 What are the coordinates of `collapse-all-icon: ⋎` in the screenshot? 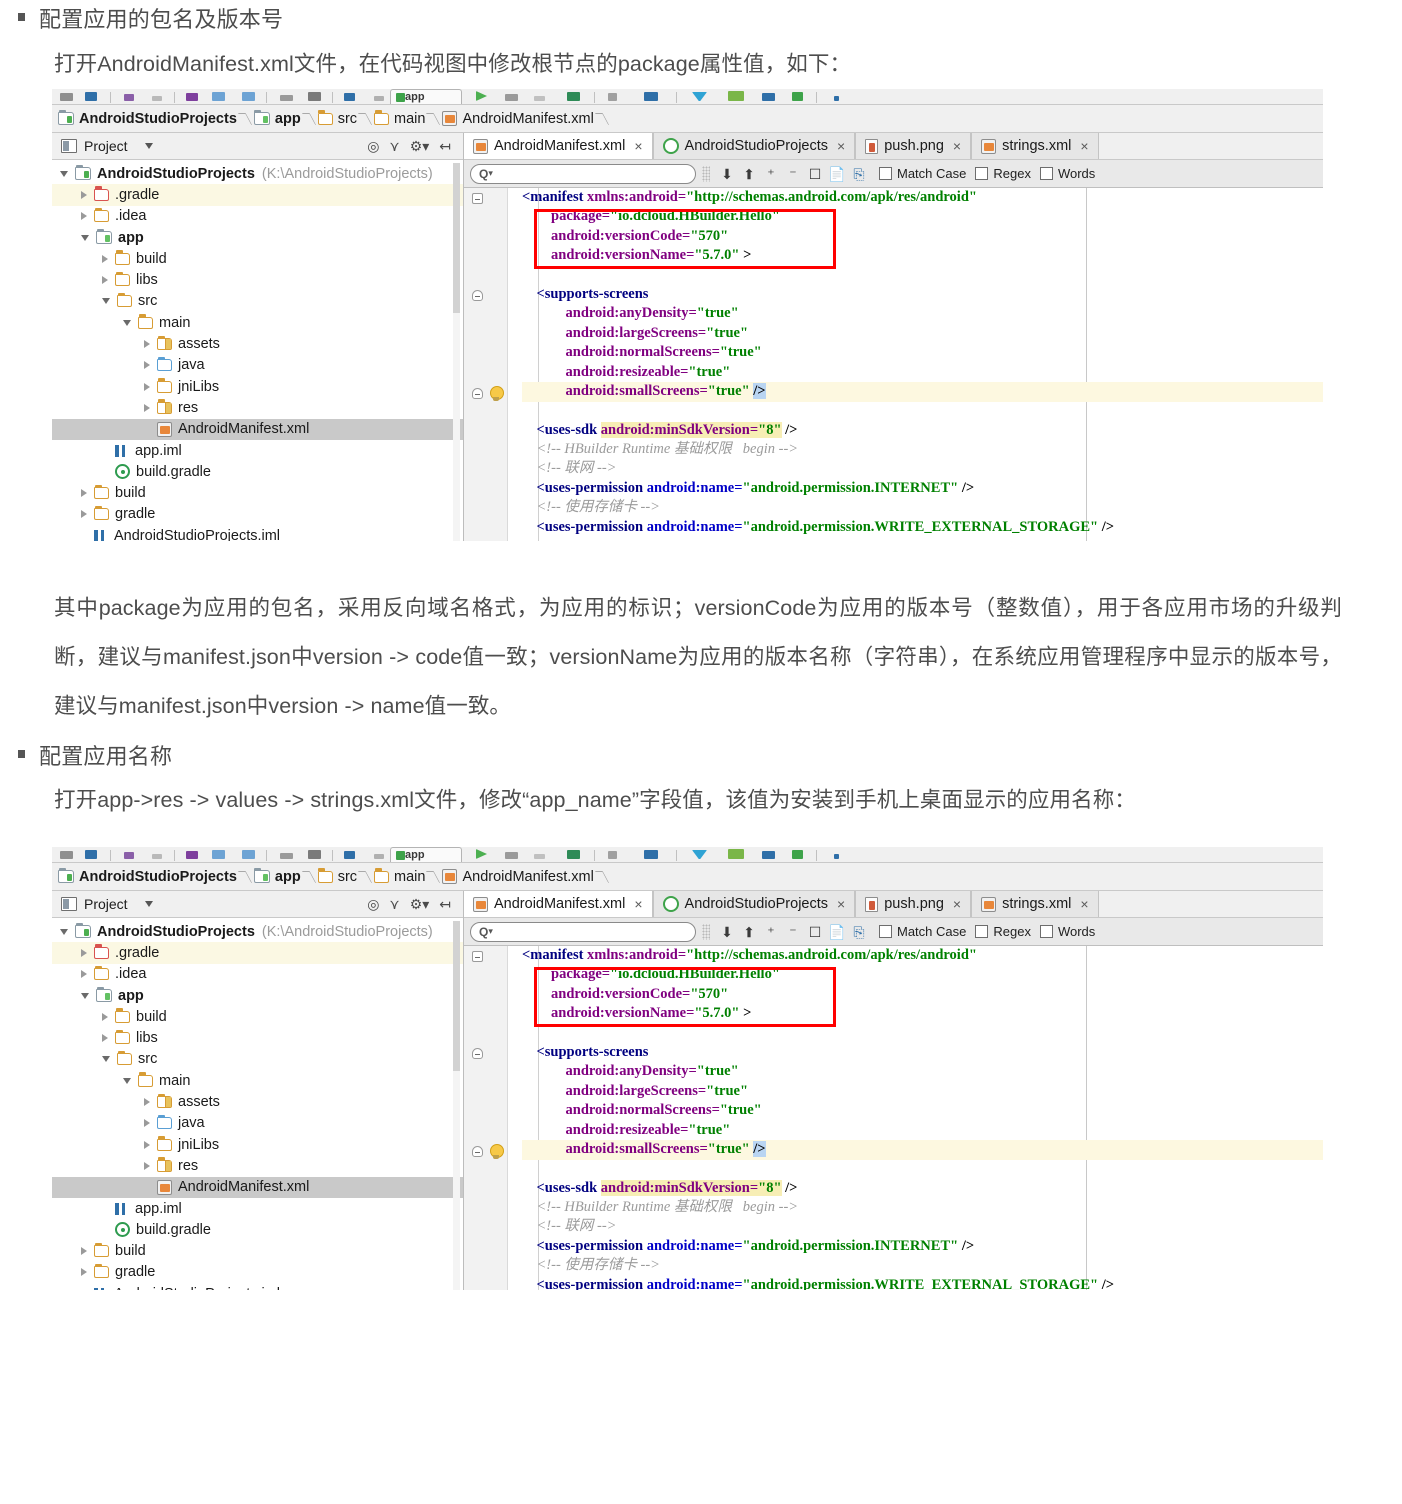 It's located at (394, 146).